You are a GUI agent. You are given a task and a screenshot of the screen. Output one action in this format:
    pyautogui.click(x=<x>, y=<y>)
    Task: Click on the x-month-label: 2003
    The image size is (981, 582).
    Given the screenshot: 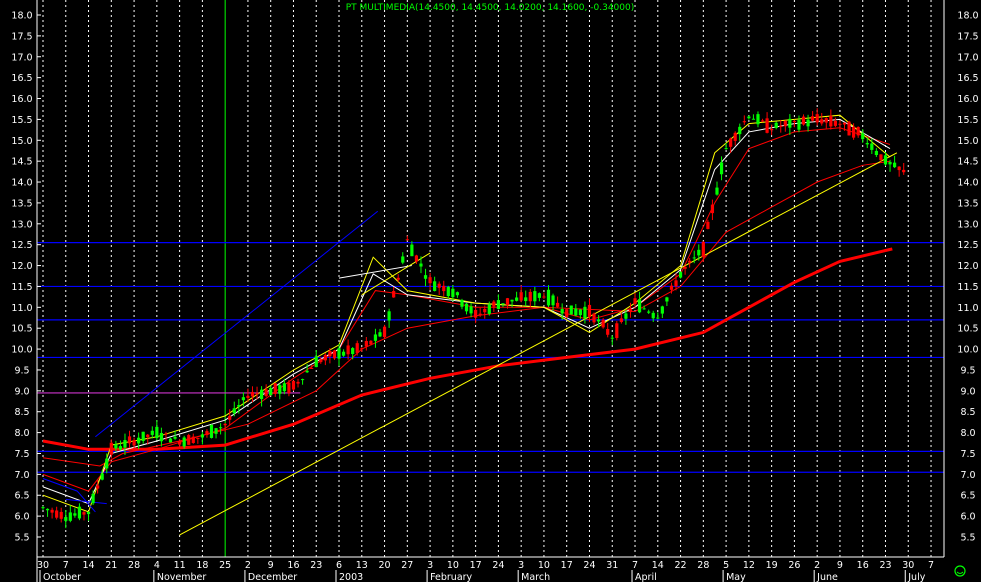 What is the action you would take?
    pyautogui.click(x=351, y=577)
    